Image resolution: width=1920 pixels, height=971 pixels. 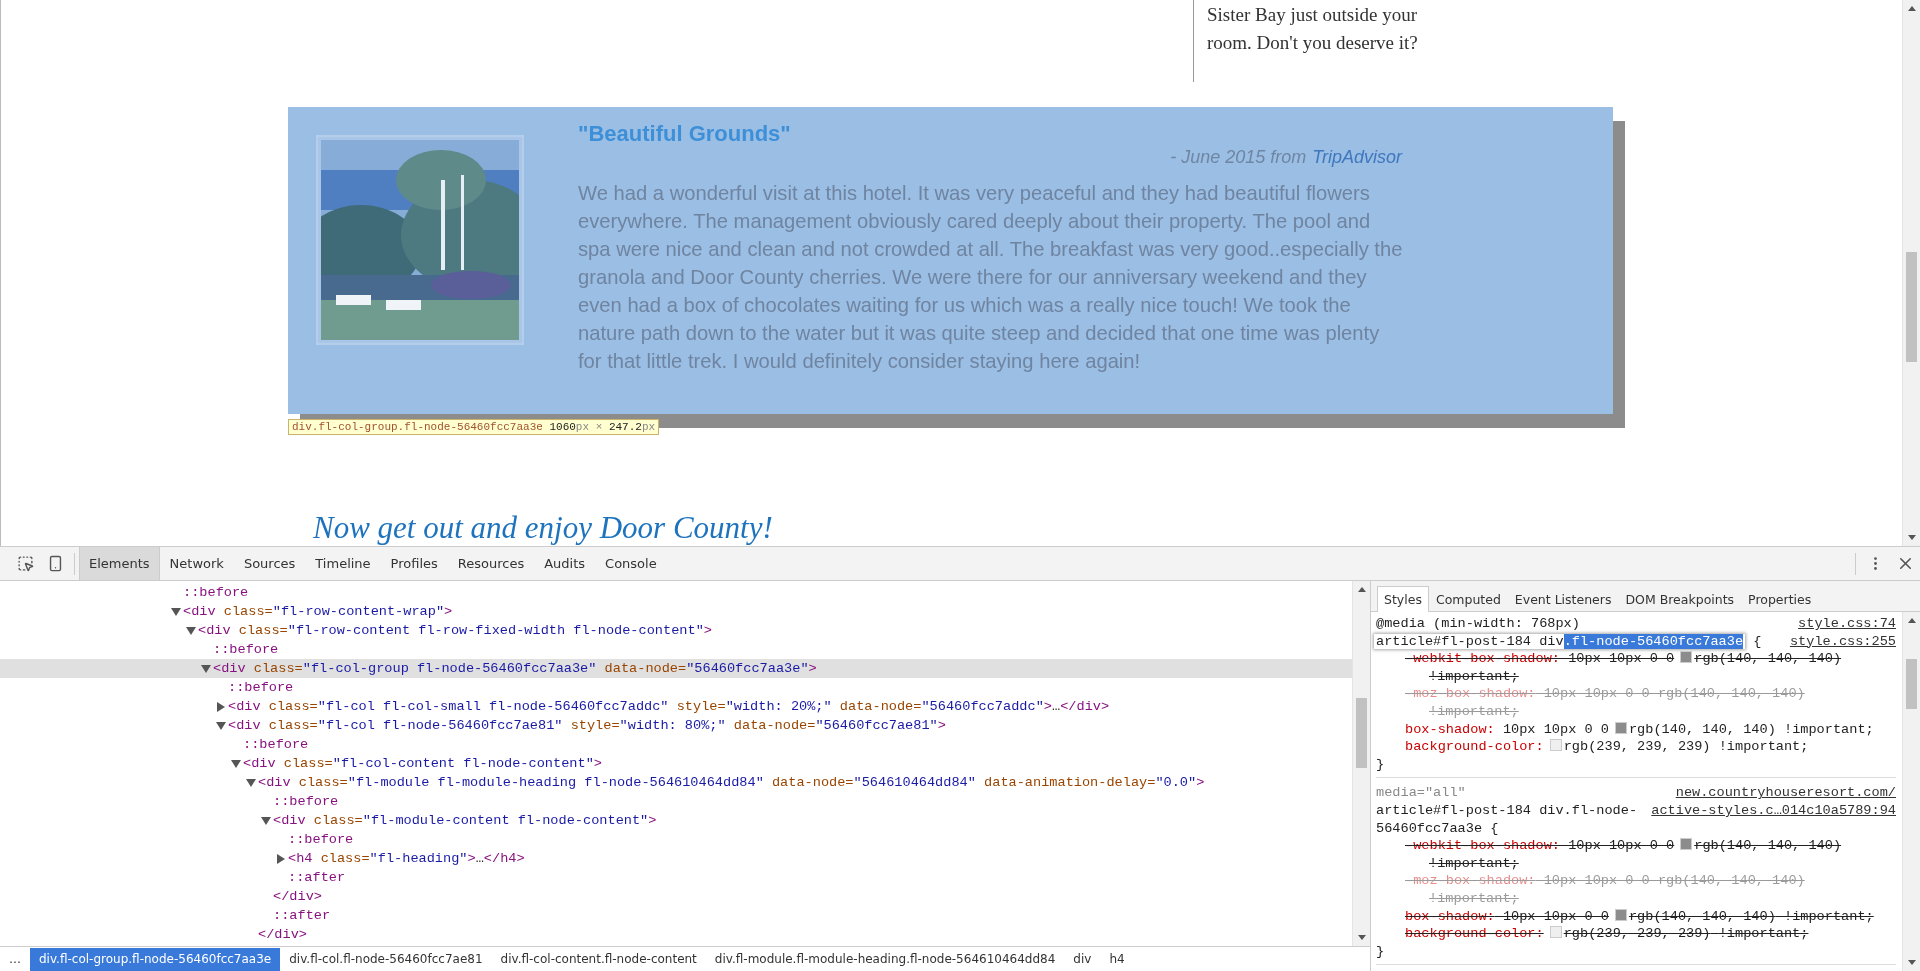 What do you see at coordinates (631, 563) in the screenshot?
I see `panel-tab: Console` at bounding box center [631, 563].